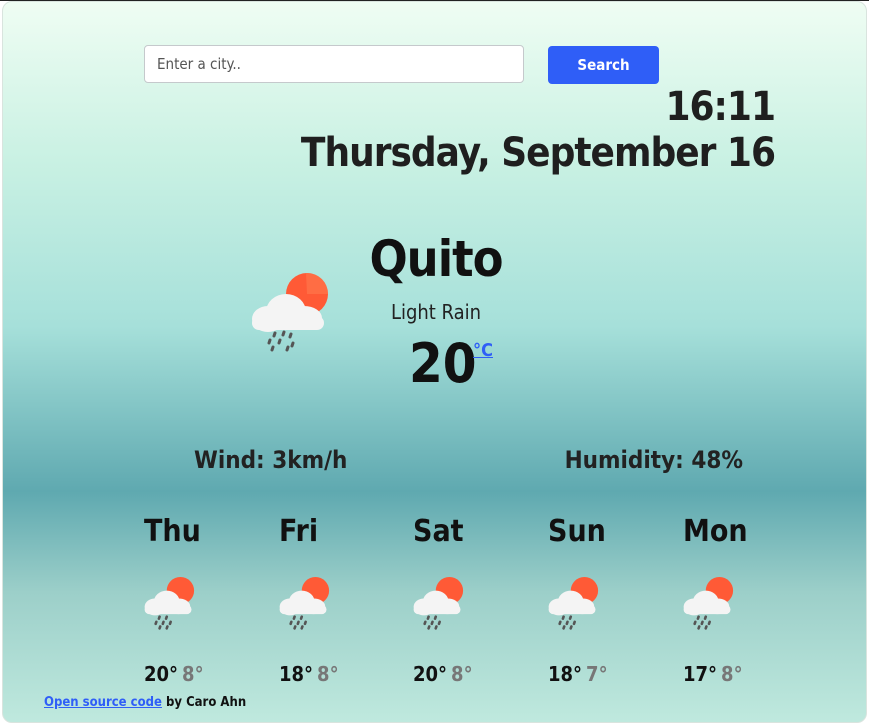 The width and height of the screenshot is (869, 724). I want to click on forecast-temps: 17° 8°, so click(713, 674).